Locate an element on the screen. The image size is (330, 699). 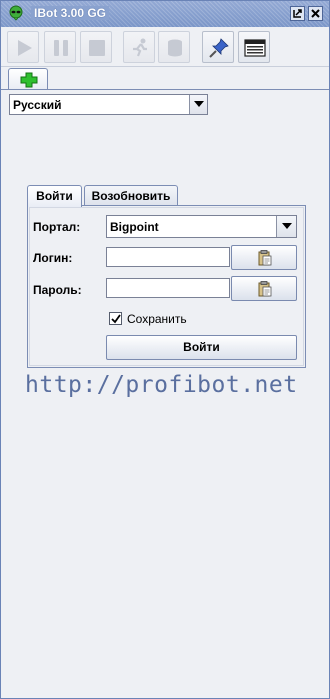
paste-password-button is located at coordinates (264, 288).